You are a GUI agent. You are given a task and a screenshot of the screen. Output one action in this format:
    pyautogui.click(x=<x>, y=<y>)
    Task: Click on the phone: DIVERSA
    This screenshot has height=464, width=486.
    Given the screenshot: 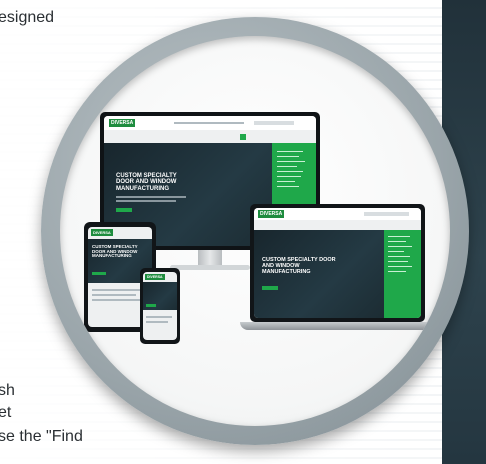 What is the action you would take?
    pyautogui.click(x=160, y=306)
    